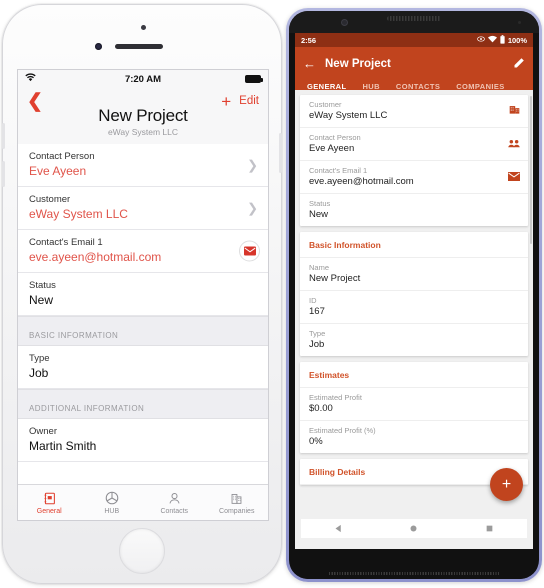  I want to click on page-title: New Project, so click(358, 63).